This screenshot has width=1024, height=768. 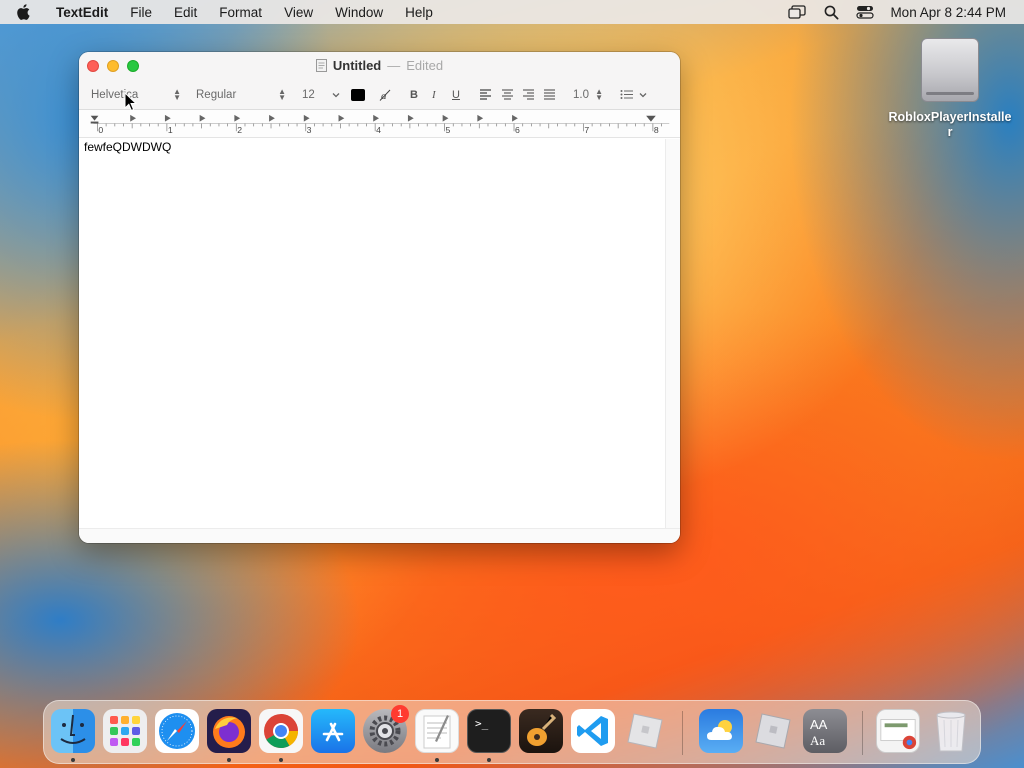 What do you see at coordinates (216, 94) in the screenshot?
I see `font-style-value: Regular` at bounding box center [216, 94].